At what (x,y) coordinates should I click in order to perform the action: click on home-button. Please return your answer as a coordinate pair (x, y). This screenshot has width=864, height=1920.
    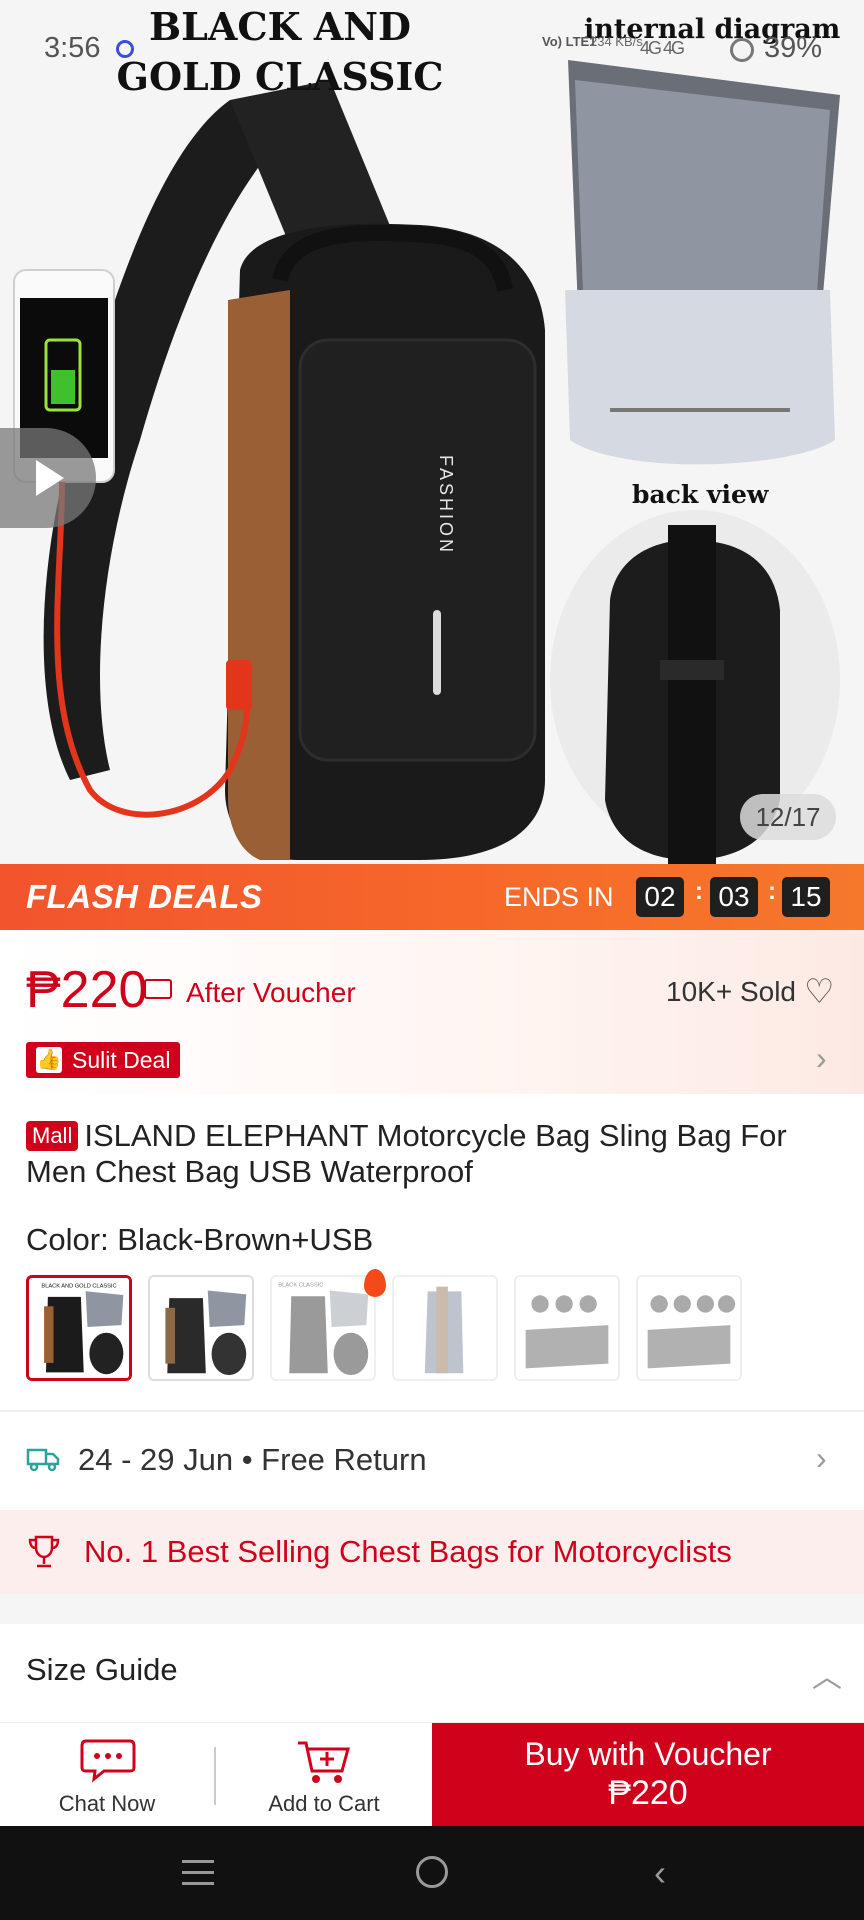
    Looking at the image, I should click on (432, 1872).